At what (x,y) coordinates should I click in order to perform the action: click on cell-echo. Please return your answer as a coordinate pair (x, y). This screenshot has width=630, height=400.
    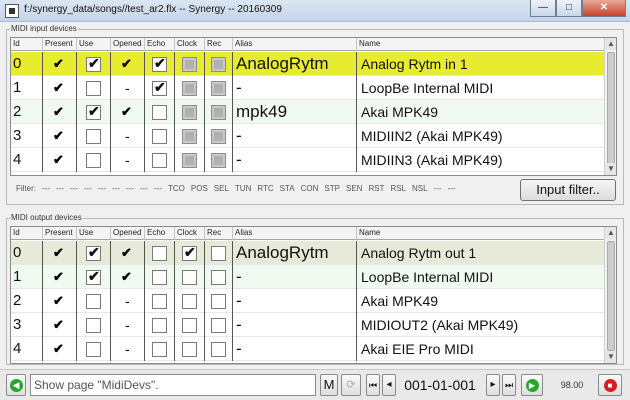
    Looking at the image, I should click on (160, 277).